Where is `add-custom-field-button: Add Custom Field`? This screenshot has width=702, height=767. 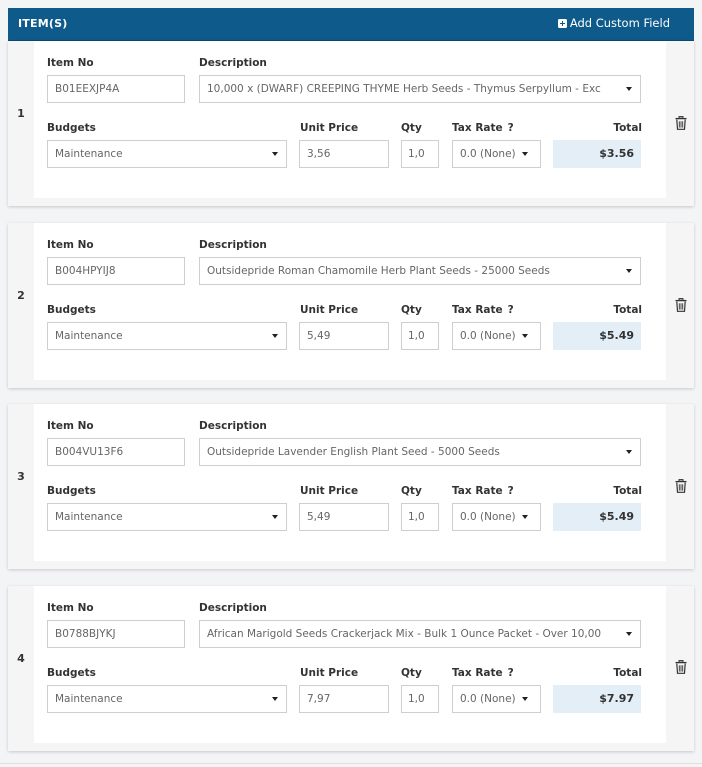
add-custom-field-button: Add Custom Field is located at coordinates (613, 23).